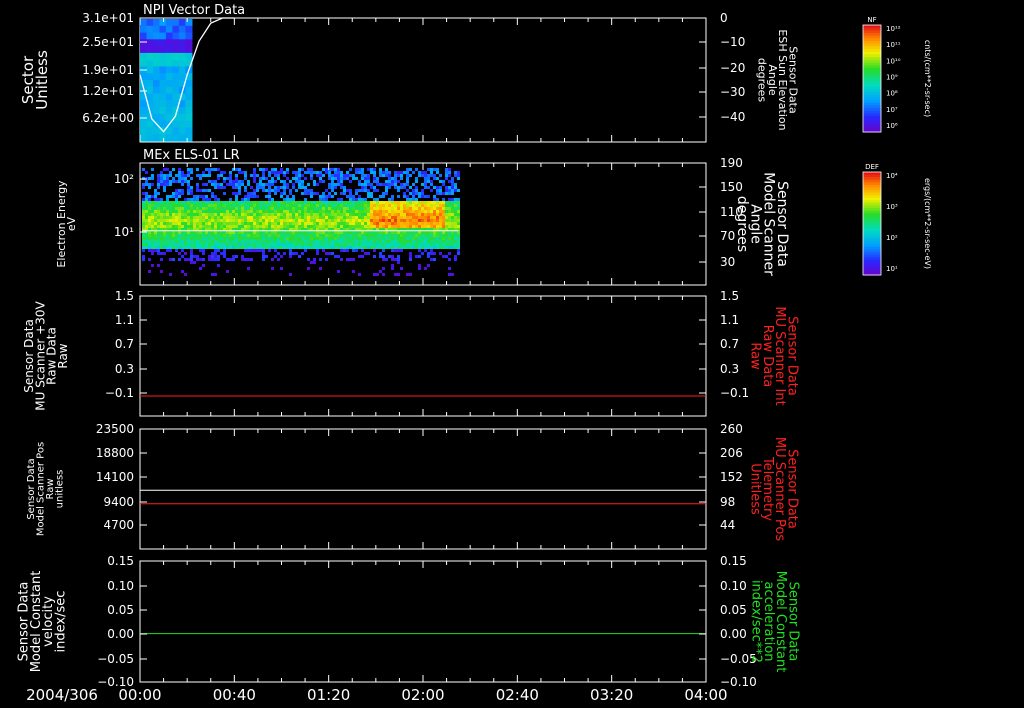  What do you see at coordinates (927, 78) in the screenshot?
I see `colorbar-unit-label: cnts/(cm**2-sr-sec)` at bounding box center [927, 78].